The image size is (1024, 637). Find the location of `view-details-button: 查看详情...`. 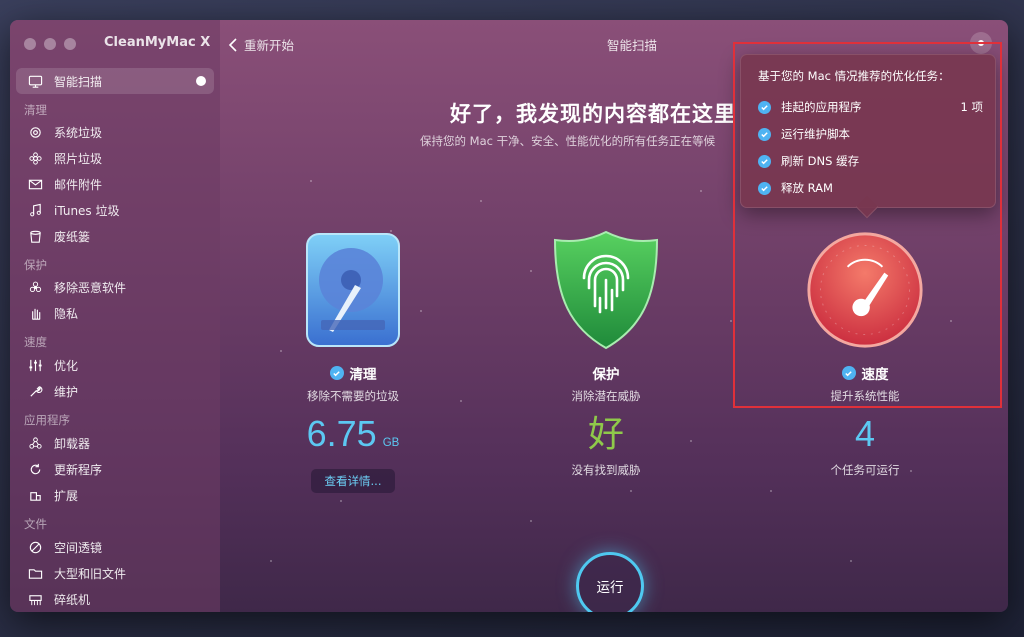

view-details-button: 查看详情... is located at coordinates (353, 481).